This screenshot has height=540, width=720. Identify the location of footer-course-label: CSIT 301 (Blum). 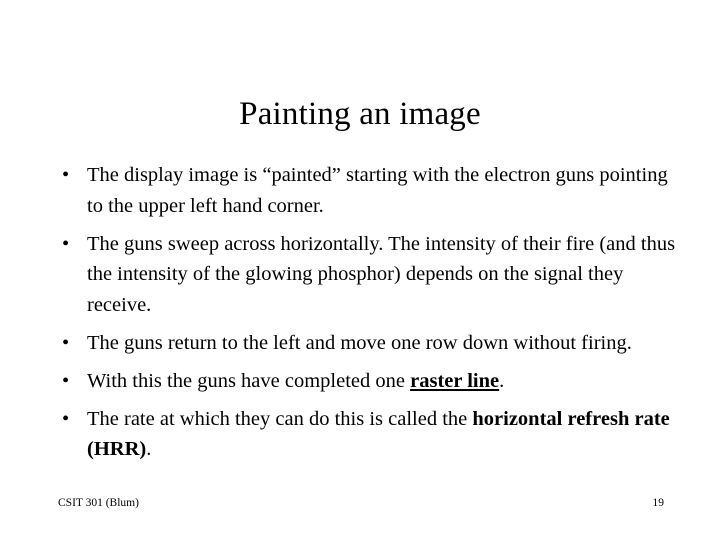
(98, 503).